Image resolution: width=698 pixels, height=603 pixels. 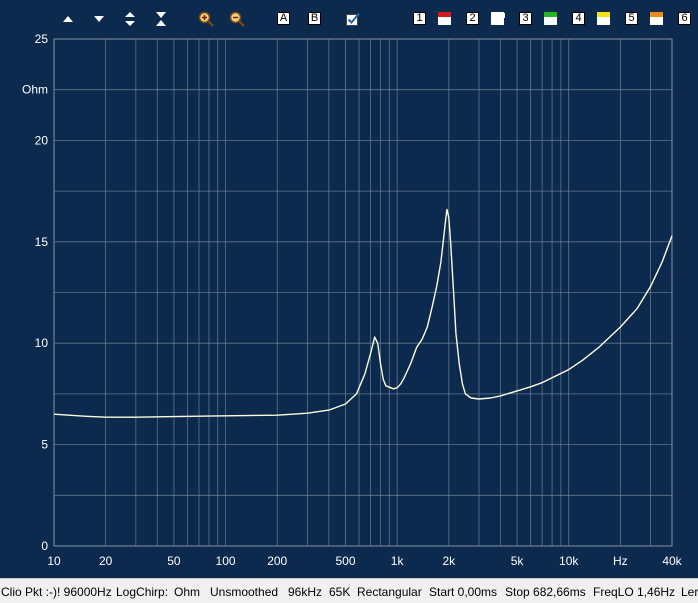 What do you see at coordinates (44, 546) in the screenshot?
I see `y-tick-label: 0` at bounding box center [44, 546].